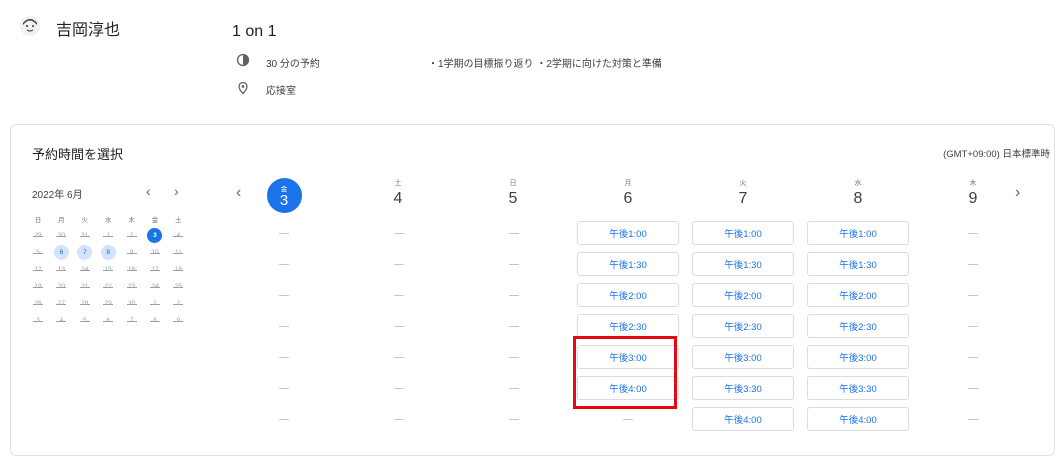 Image resolution: width=1064 pixels, height=456 pixels. Describe the element at coordinates (61, 269) in the screenshot. I see `mini-calendar-day: 13` at that location.